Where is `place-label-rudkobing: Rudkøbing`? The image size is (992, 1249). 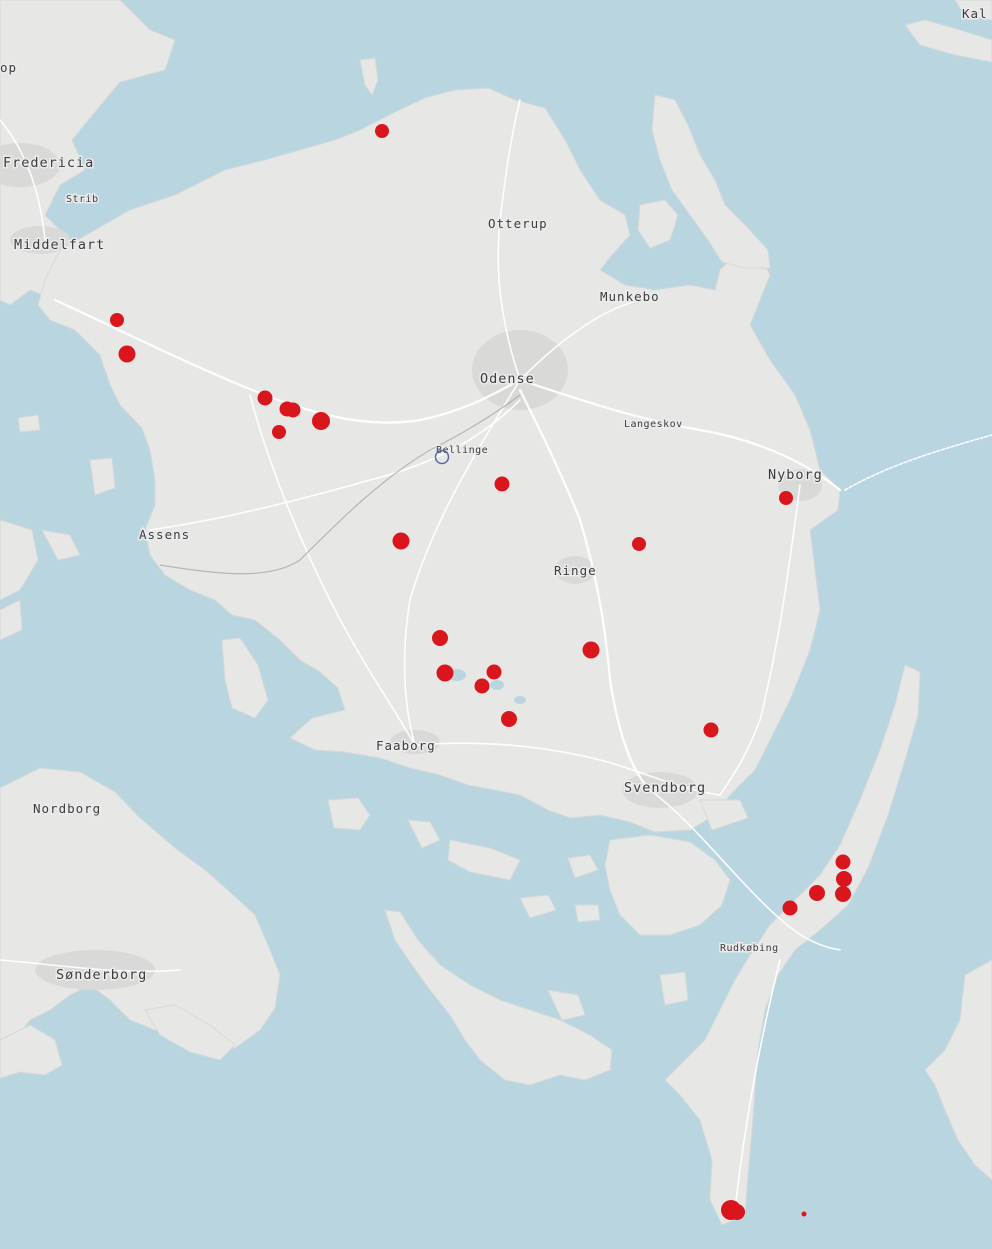 place-label-rudkobing: Rudkøbing is located at coordinates (749, 948).